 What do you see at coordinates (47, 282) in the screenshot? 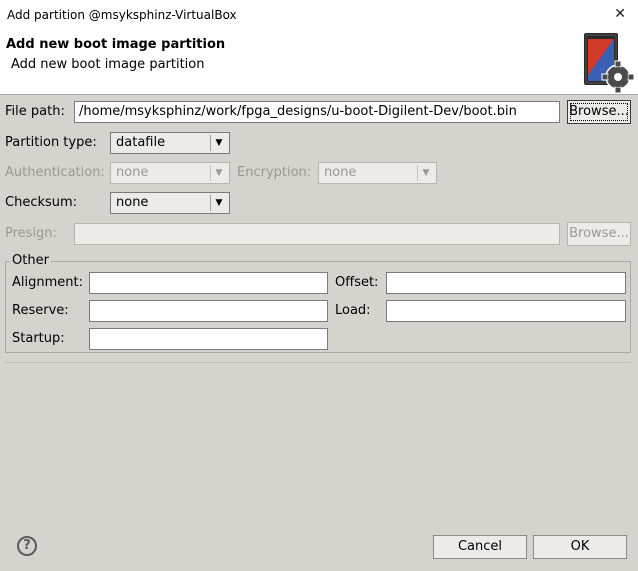
I see `alignment-label: Alignment:` at bounding box center [47, 282].